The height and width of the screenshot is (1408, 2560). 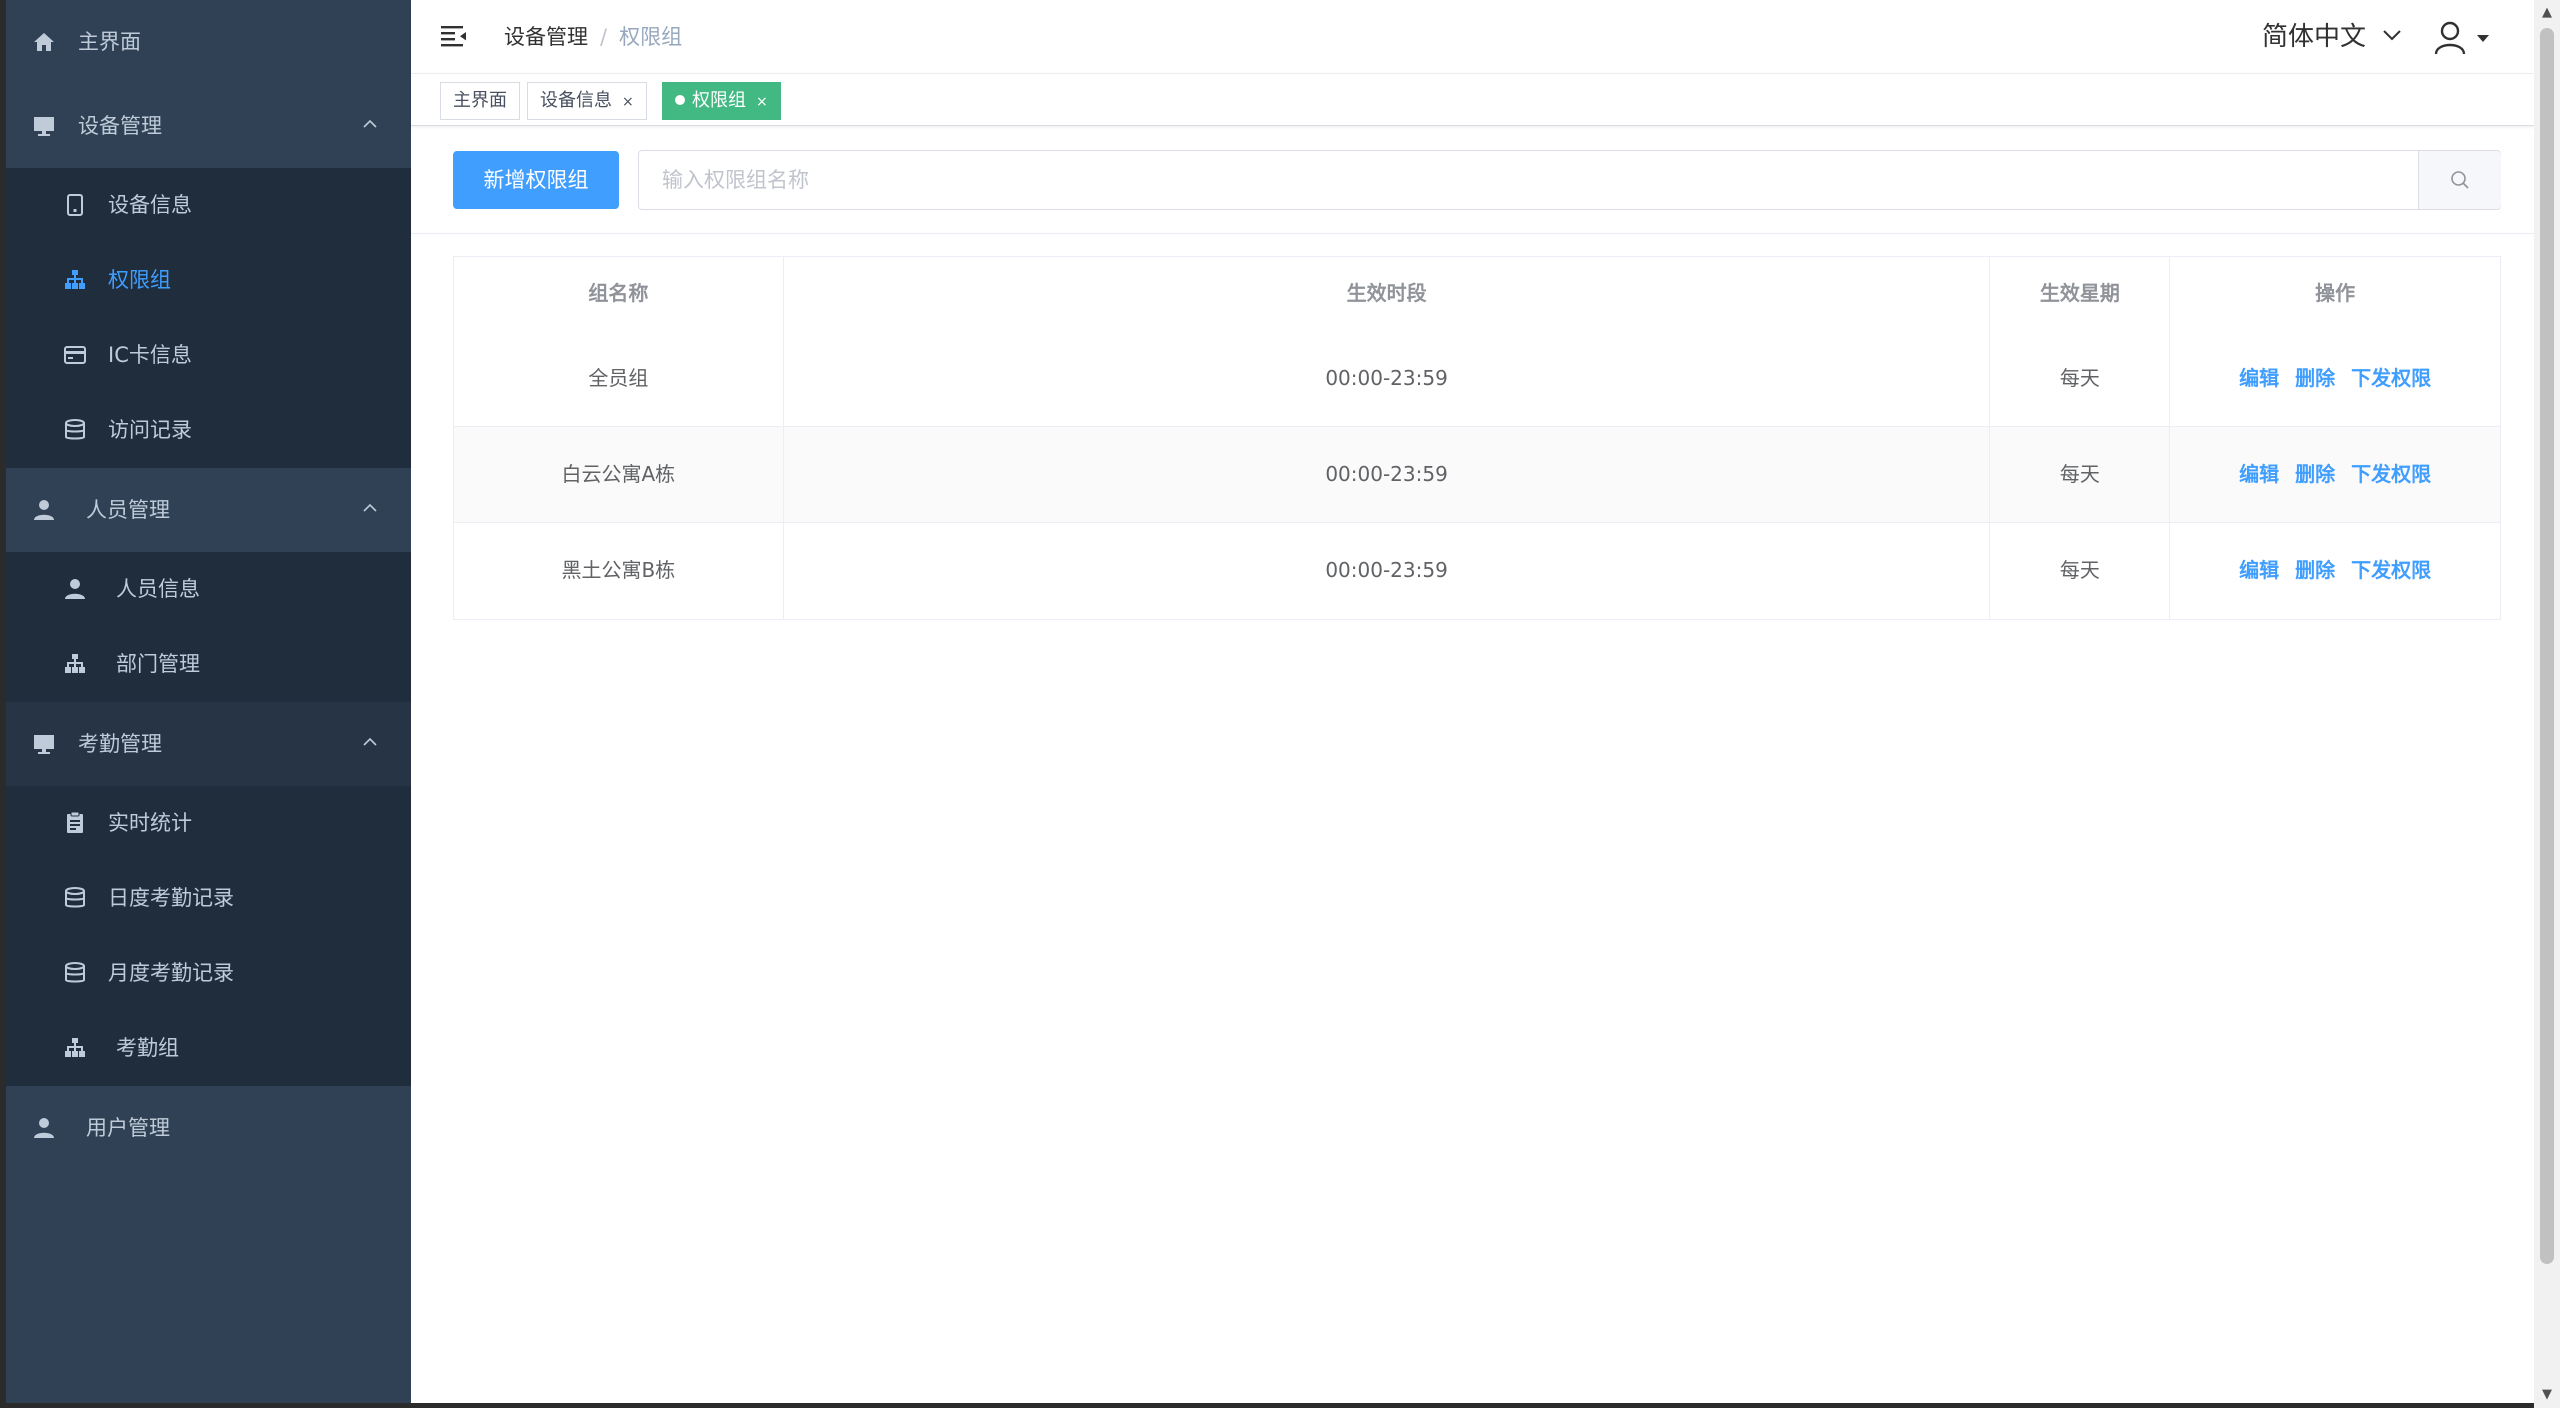 What do you see at coordinates (2547, 646) in the screenshot?
I see `scrollbar-thumb` at bounding box center [2547, 646].